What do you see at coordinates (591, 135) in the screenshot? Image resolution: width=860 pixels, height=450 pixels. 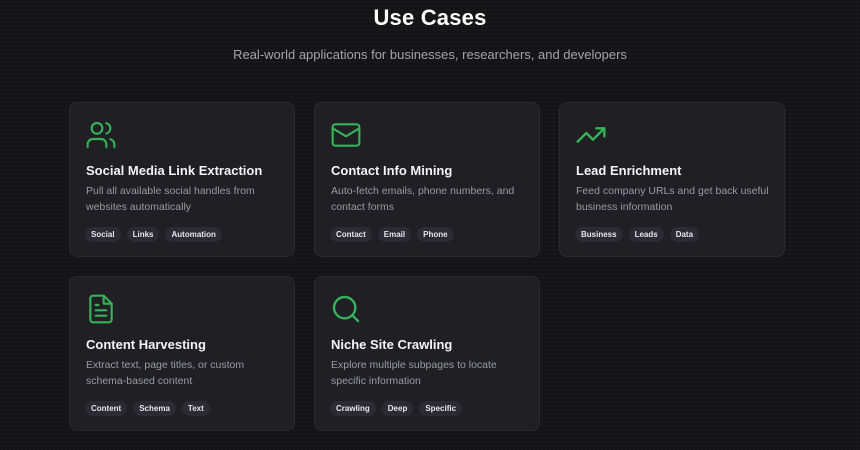 I see `trending-up-icon` at bounding box center [591, 135].